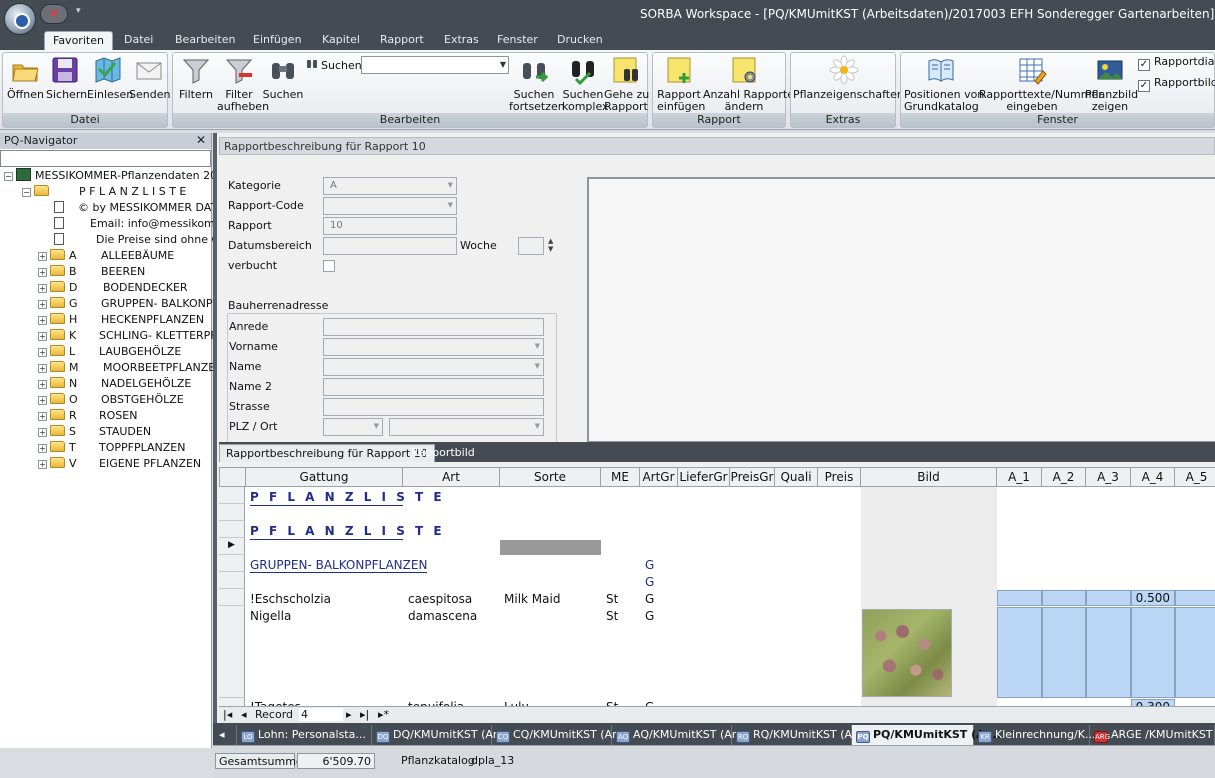 The height and width of the screenshot is (778, 1215). I want to click on record-number-field: 4, so click(321, 714).